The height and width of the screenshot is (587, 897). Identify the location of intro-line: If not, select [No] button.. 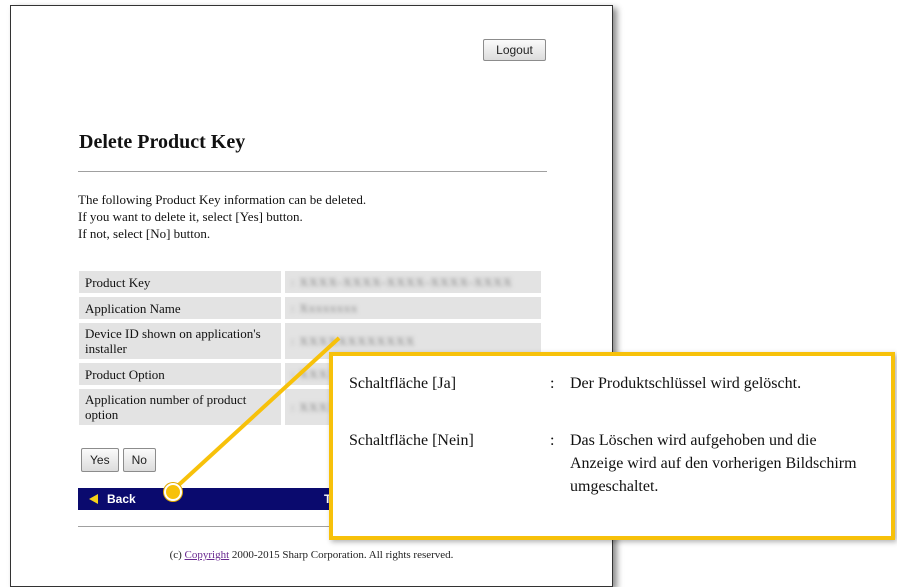
(144, 233).